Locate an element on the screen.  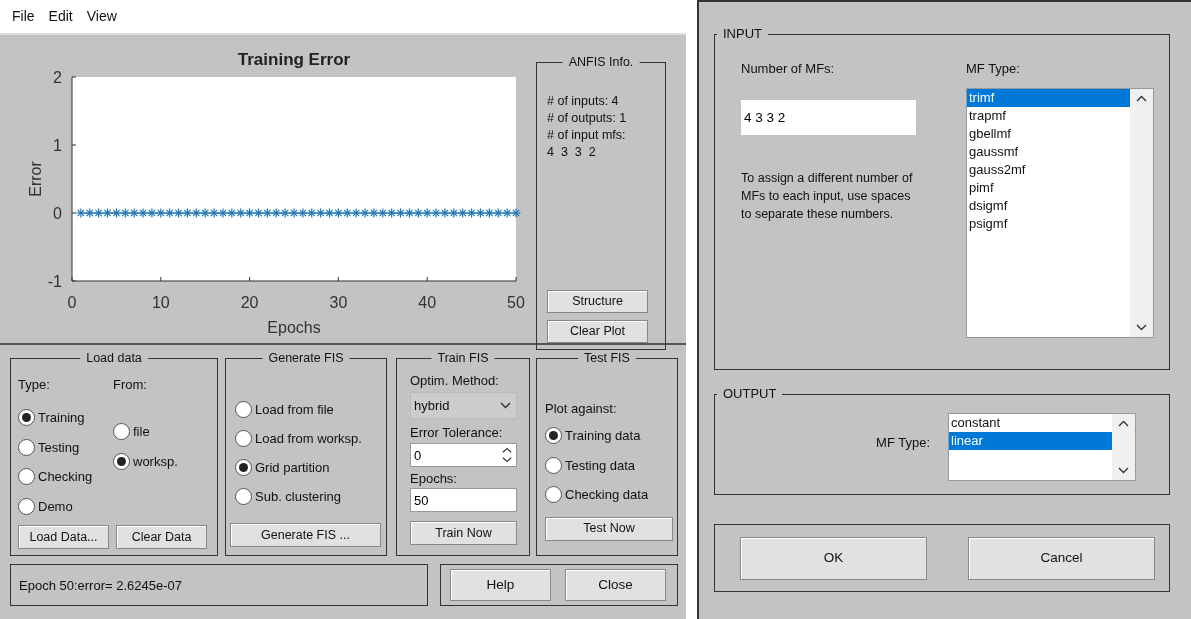
radio-label: Load from worksp. is located at coordinates (308, 438).